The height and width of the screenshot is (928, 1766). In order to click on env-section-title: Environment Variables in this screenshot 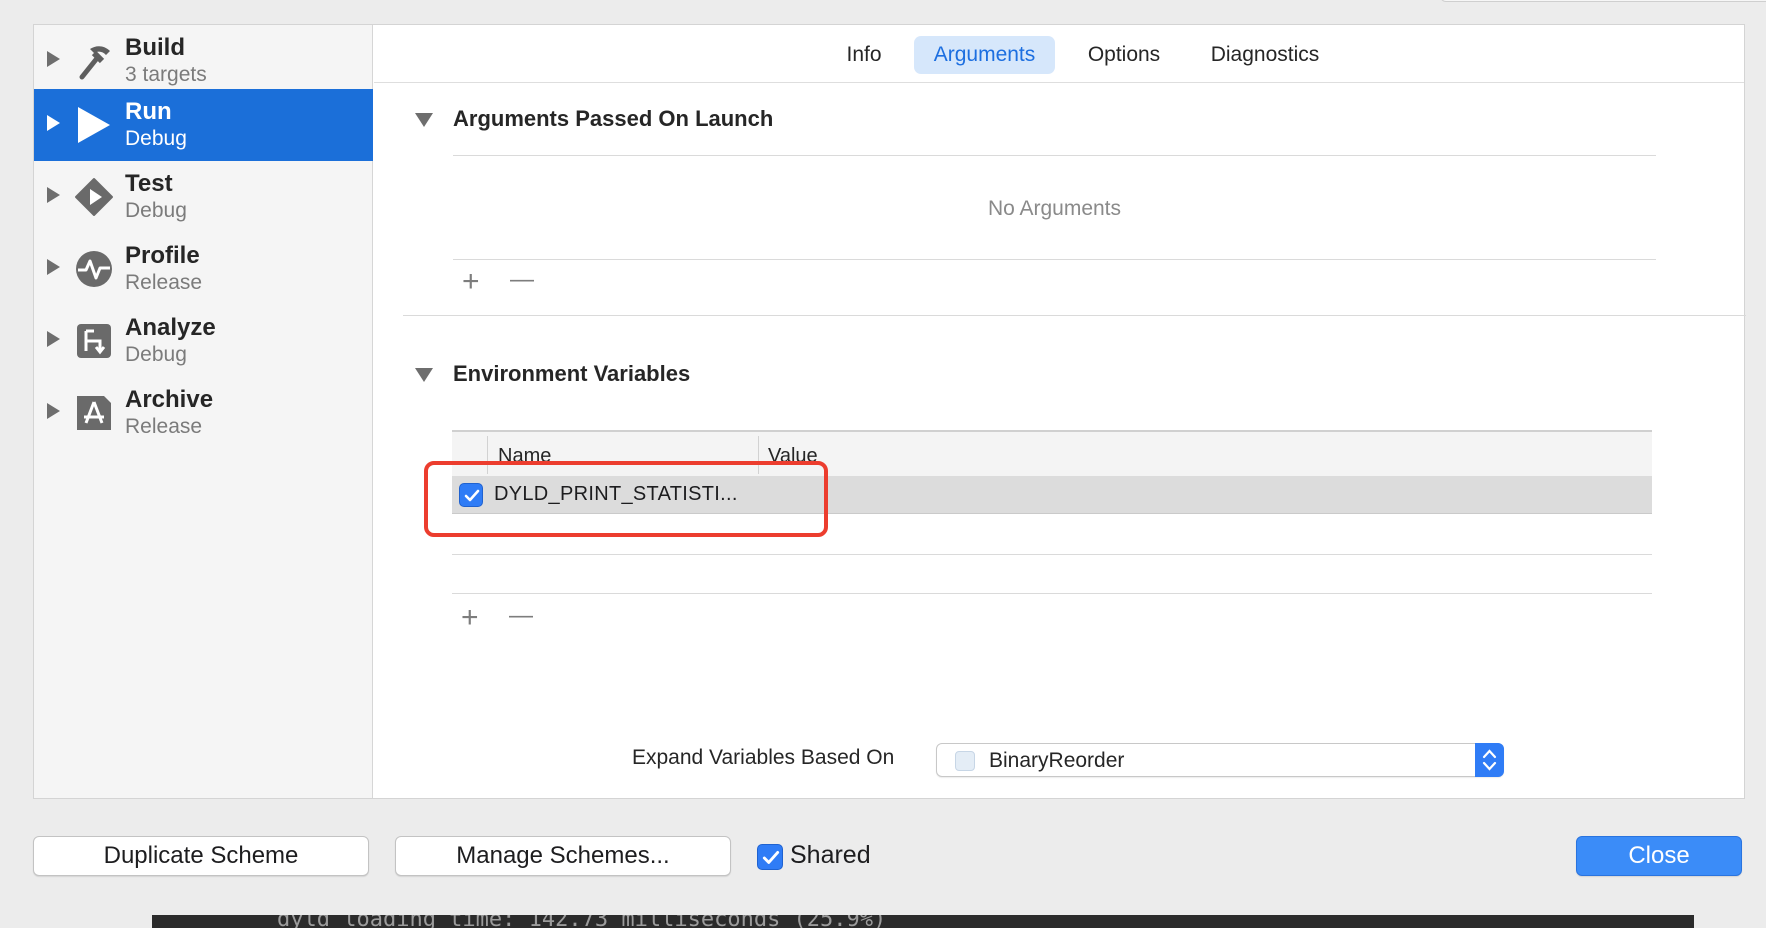, I will do `click(572, 373)`.